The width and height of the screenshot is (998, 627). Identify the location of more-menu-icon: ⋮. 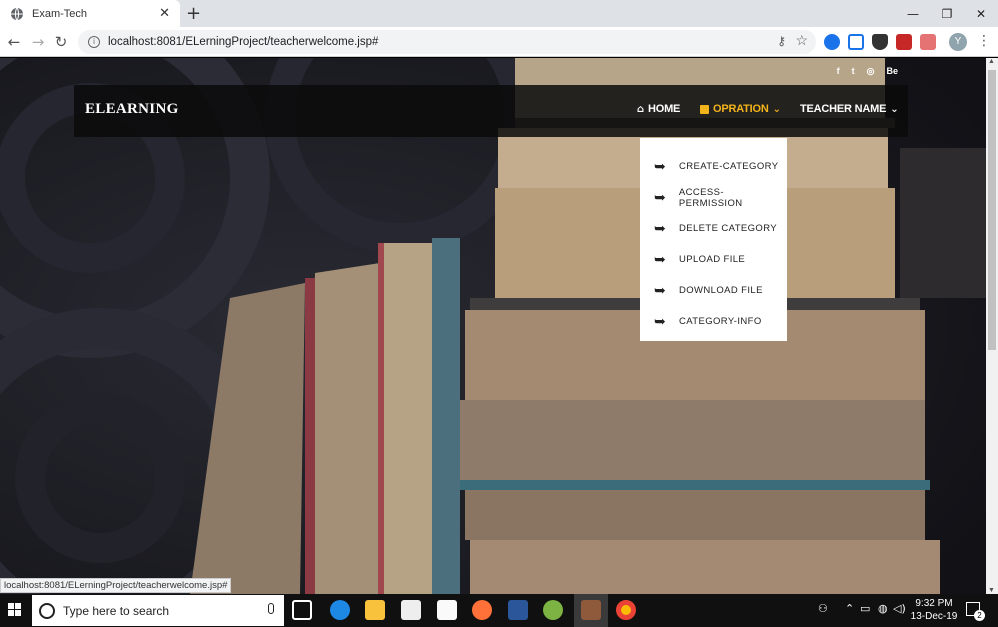
(984, 41).